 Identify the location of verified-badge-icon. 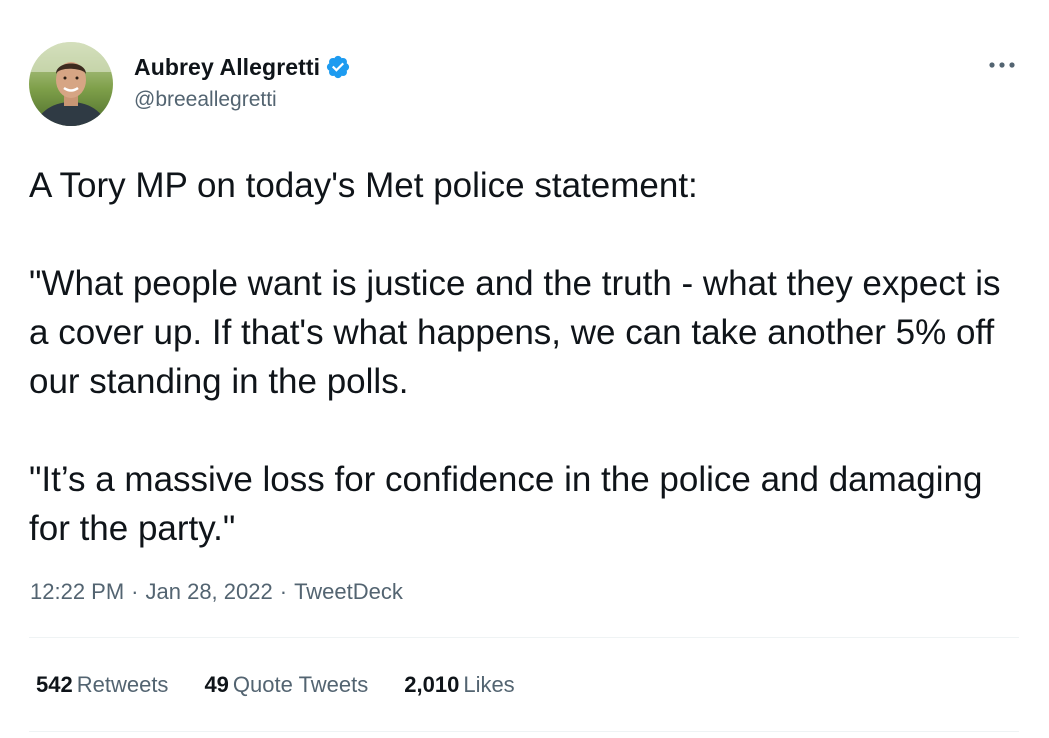
(338, 67).